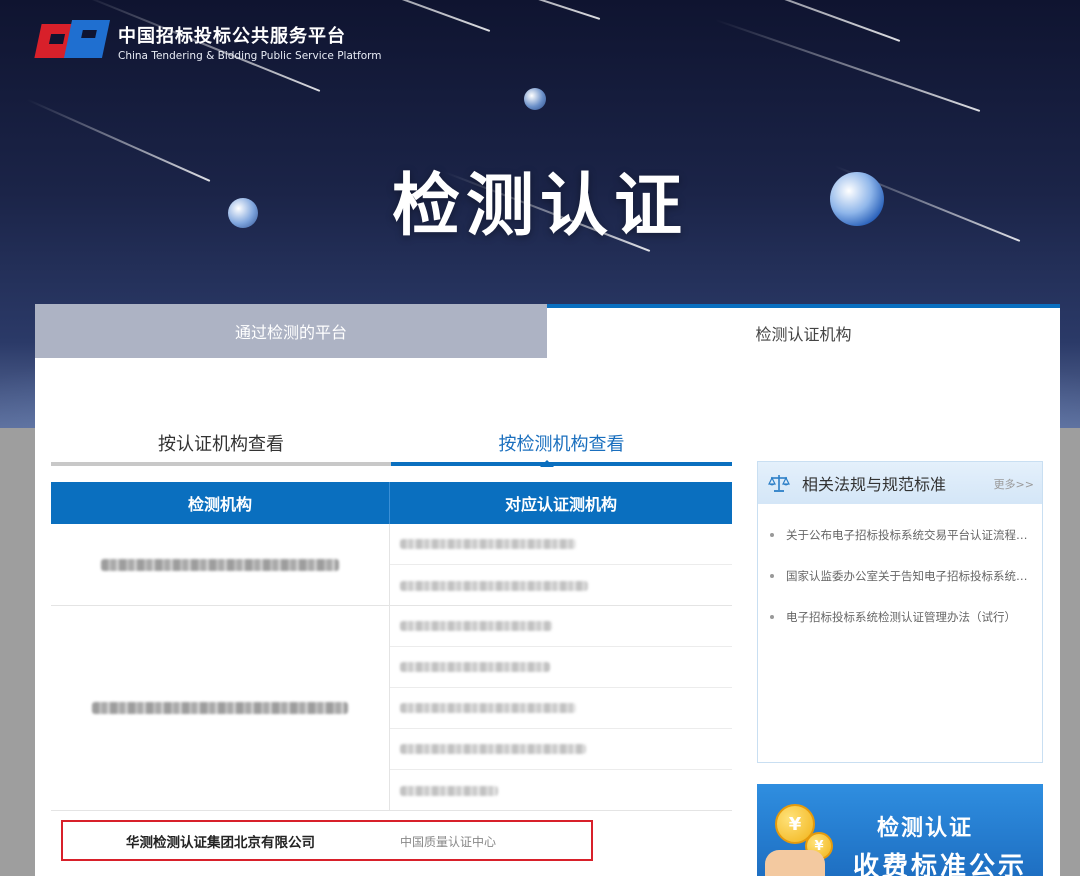 Image resolution: width=1080 pixels, height=876 pixels. I want to click on certification-body-name: 中国质量认证中心, so click(448, 841).